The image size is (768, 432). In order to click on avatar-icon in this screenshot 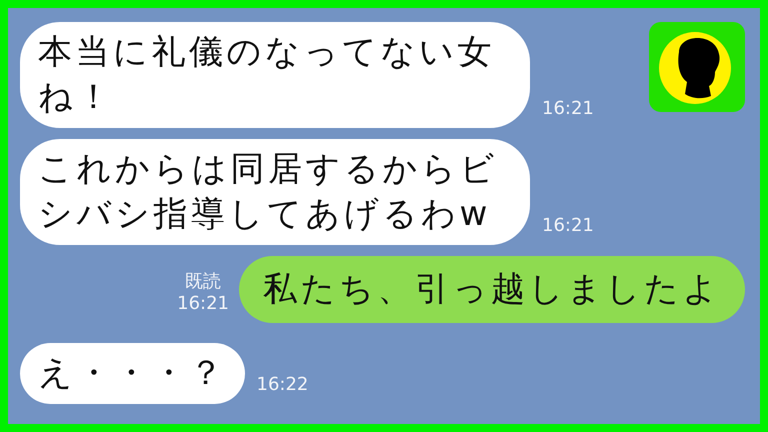, I will do `click(697, 67)`.